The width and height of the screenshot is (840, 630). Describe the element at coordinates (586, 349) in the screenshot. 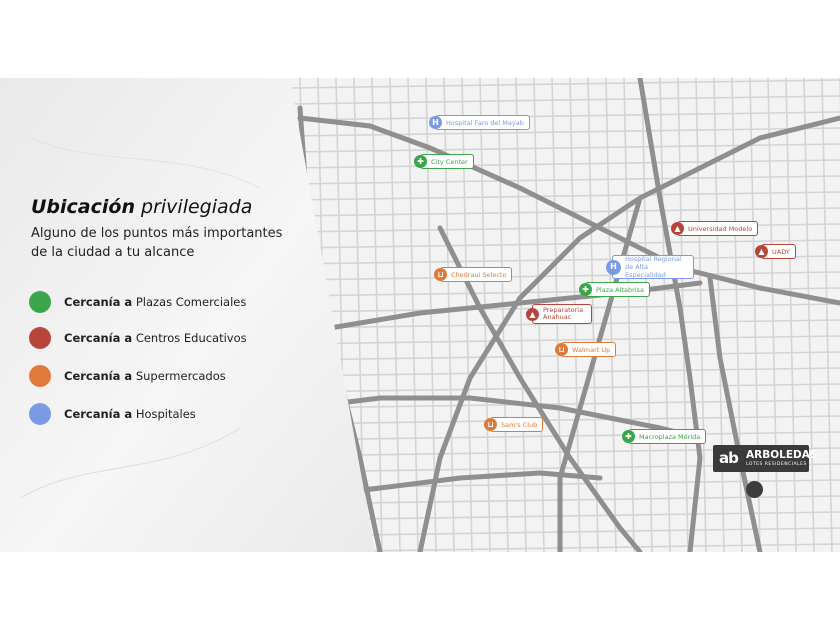

I see `poi-walmart-up: ⊔ Walmart Up` at that location.